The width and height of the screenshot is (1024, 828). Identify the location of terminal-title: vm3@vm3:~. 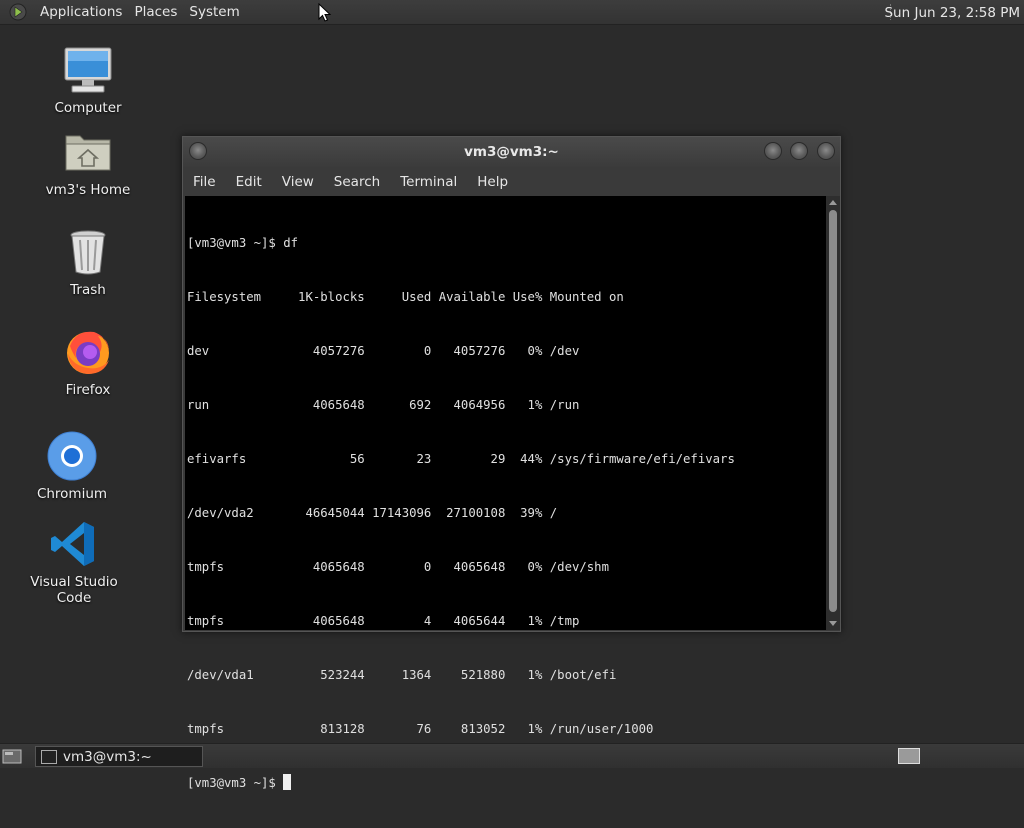
(511, 152).